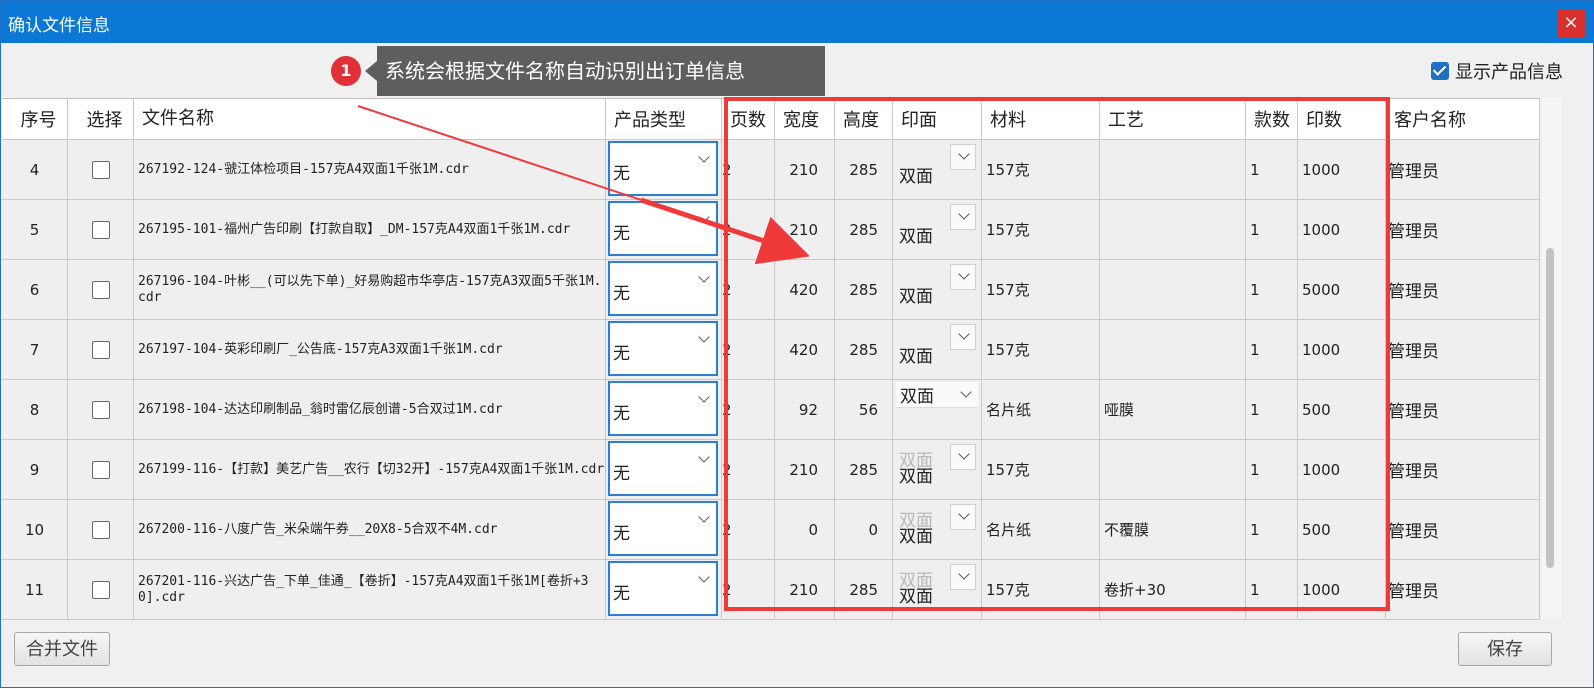 Image resolution: width=1594 pixels, height=689 pixels. Describe the element at coordinates (1440, 71) in the screenshot. I see `show-product-info-checkbox` at that location.